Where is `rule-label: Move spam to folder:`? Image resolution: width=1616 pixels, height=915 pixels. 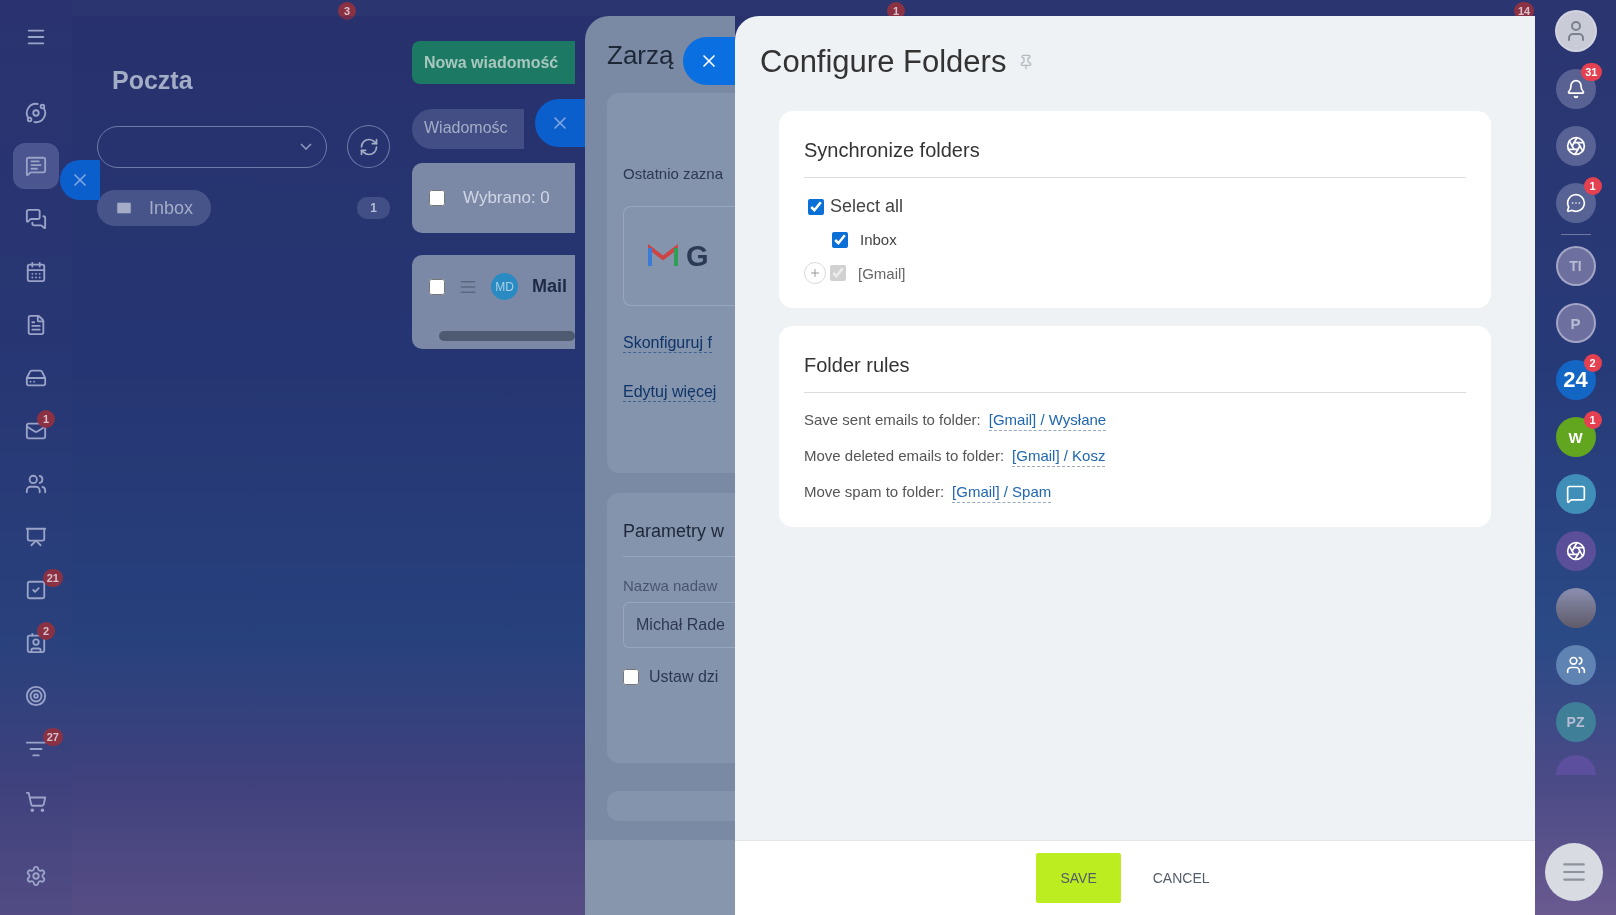
rule-label: Move spam to folder: is located at coordinates (874, 491).